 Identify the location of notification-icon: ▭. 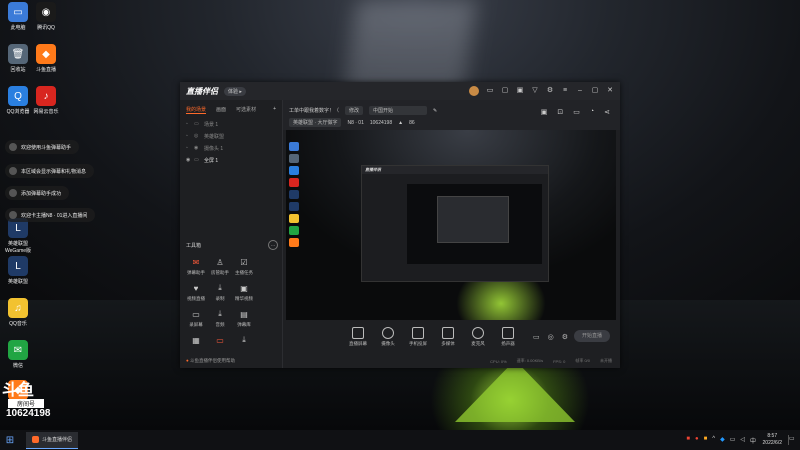
(792, 440).